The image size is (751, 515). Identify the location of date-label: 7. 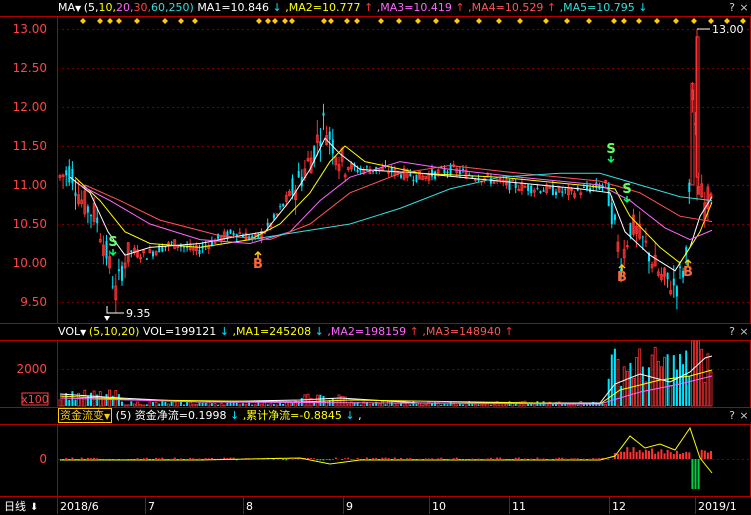
(151, 506).